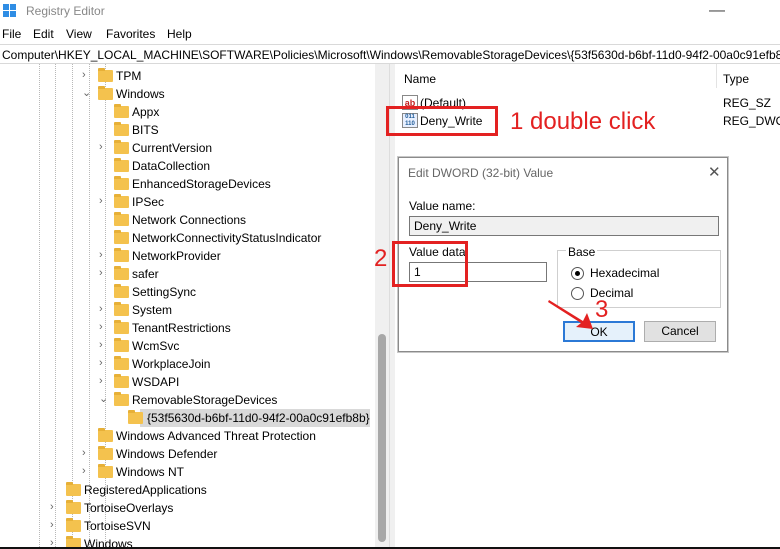 This screenshot has width=780, height=549. I want to click on title-bar: Registry Editor —, so click(390, 12).